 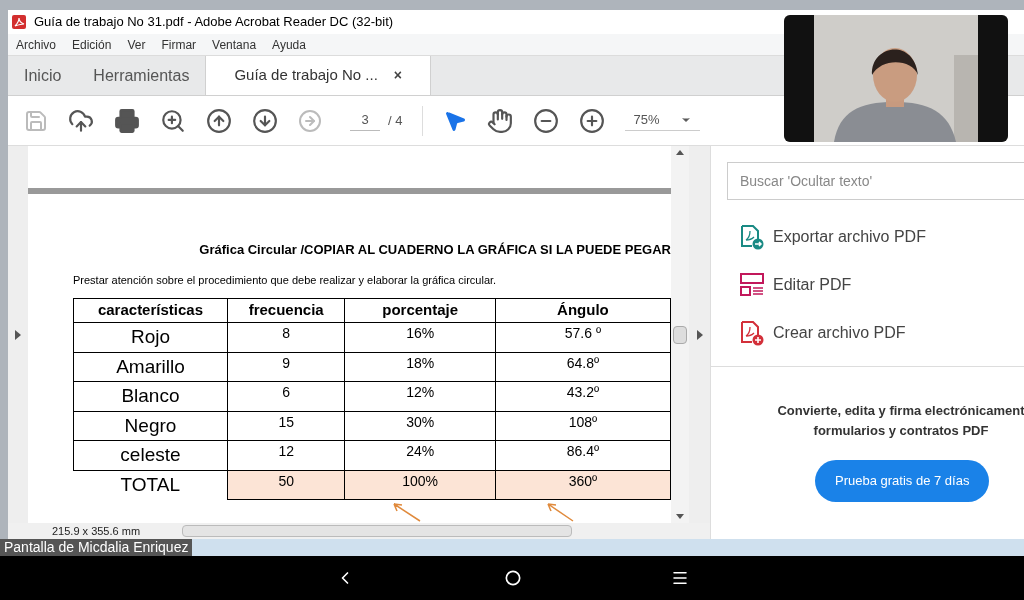 I want to click on column-header: porcentaje, so click(x=420, y=310).